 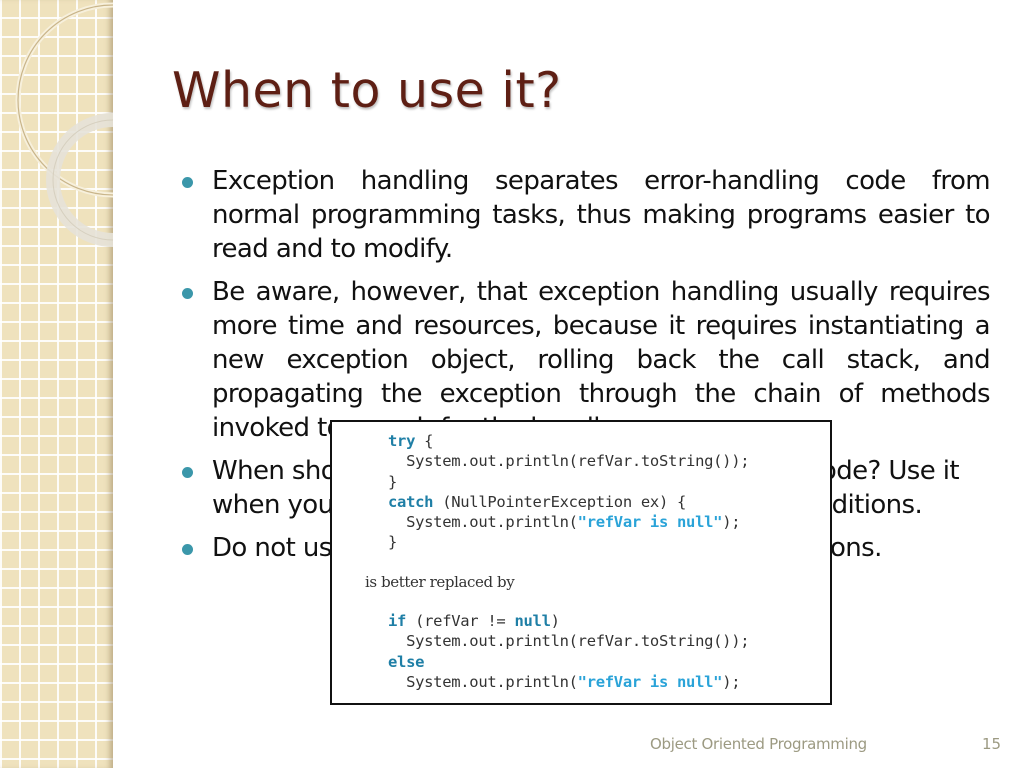 What do you see at coordinates (411, 501) in the screenshot?
I see `code-keyword: catch` at bounding box center [411, 501].